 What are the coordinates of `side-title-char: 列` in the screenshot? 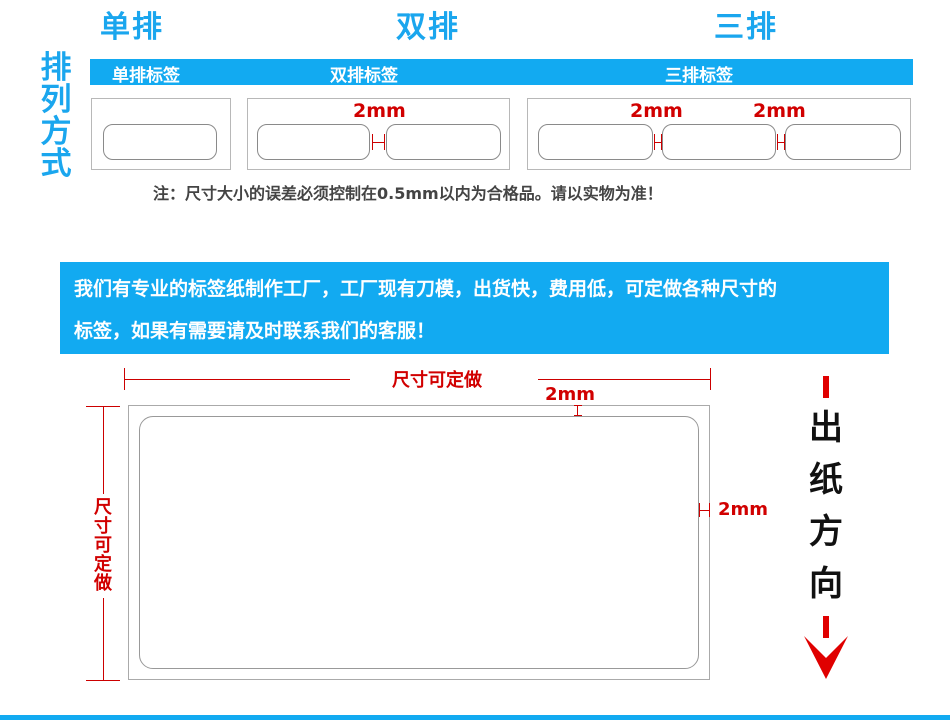 It's located at (56, 100).